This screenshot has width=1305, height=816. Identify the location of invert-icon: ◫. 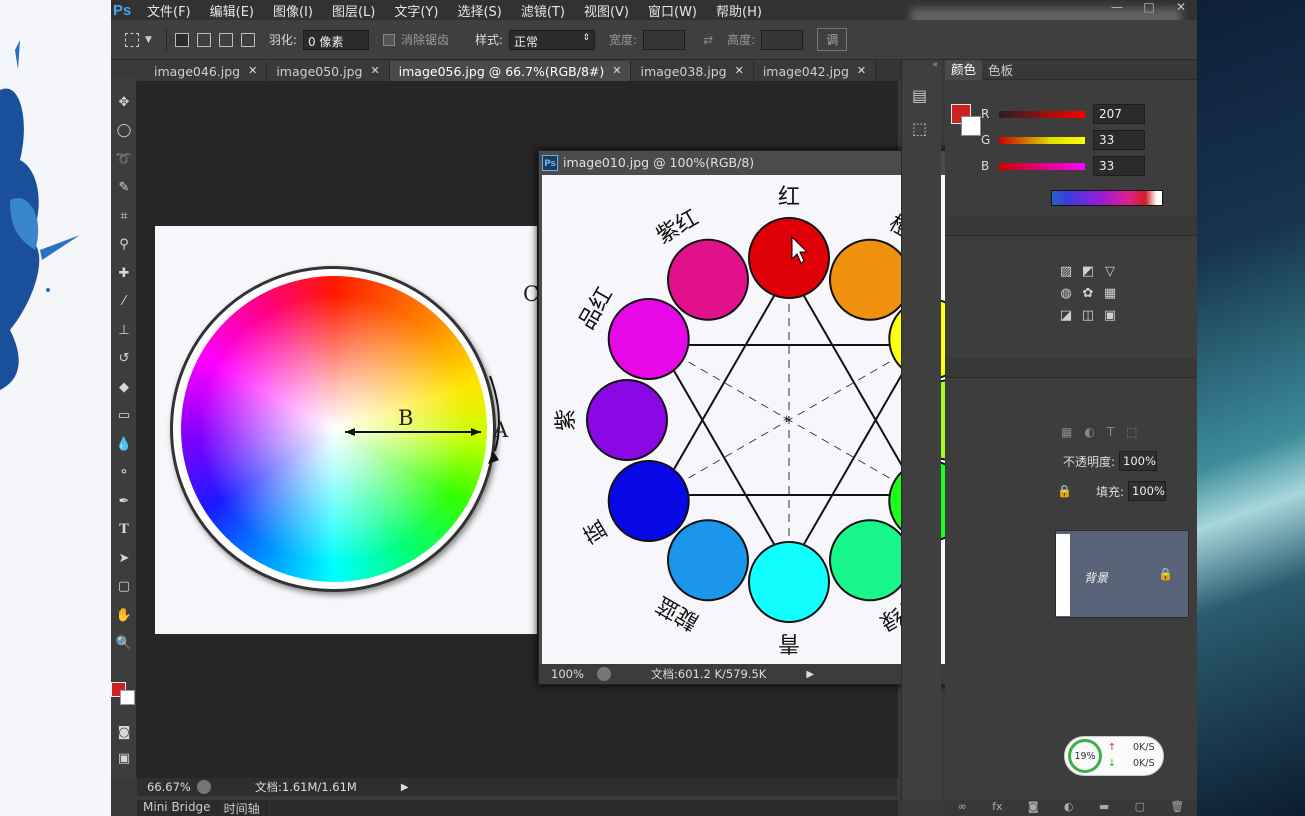
(1088, 319).